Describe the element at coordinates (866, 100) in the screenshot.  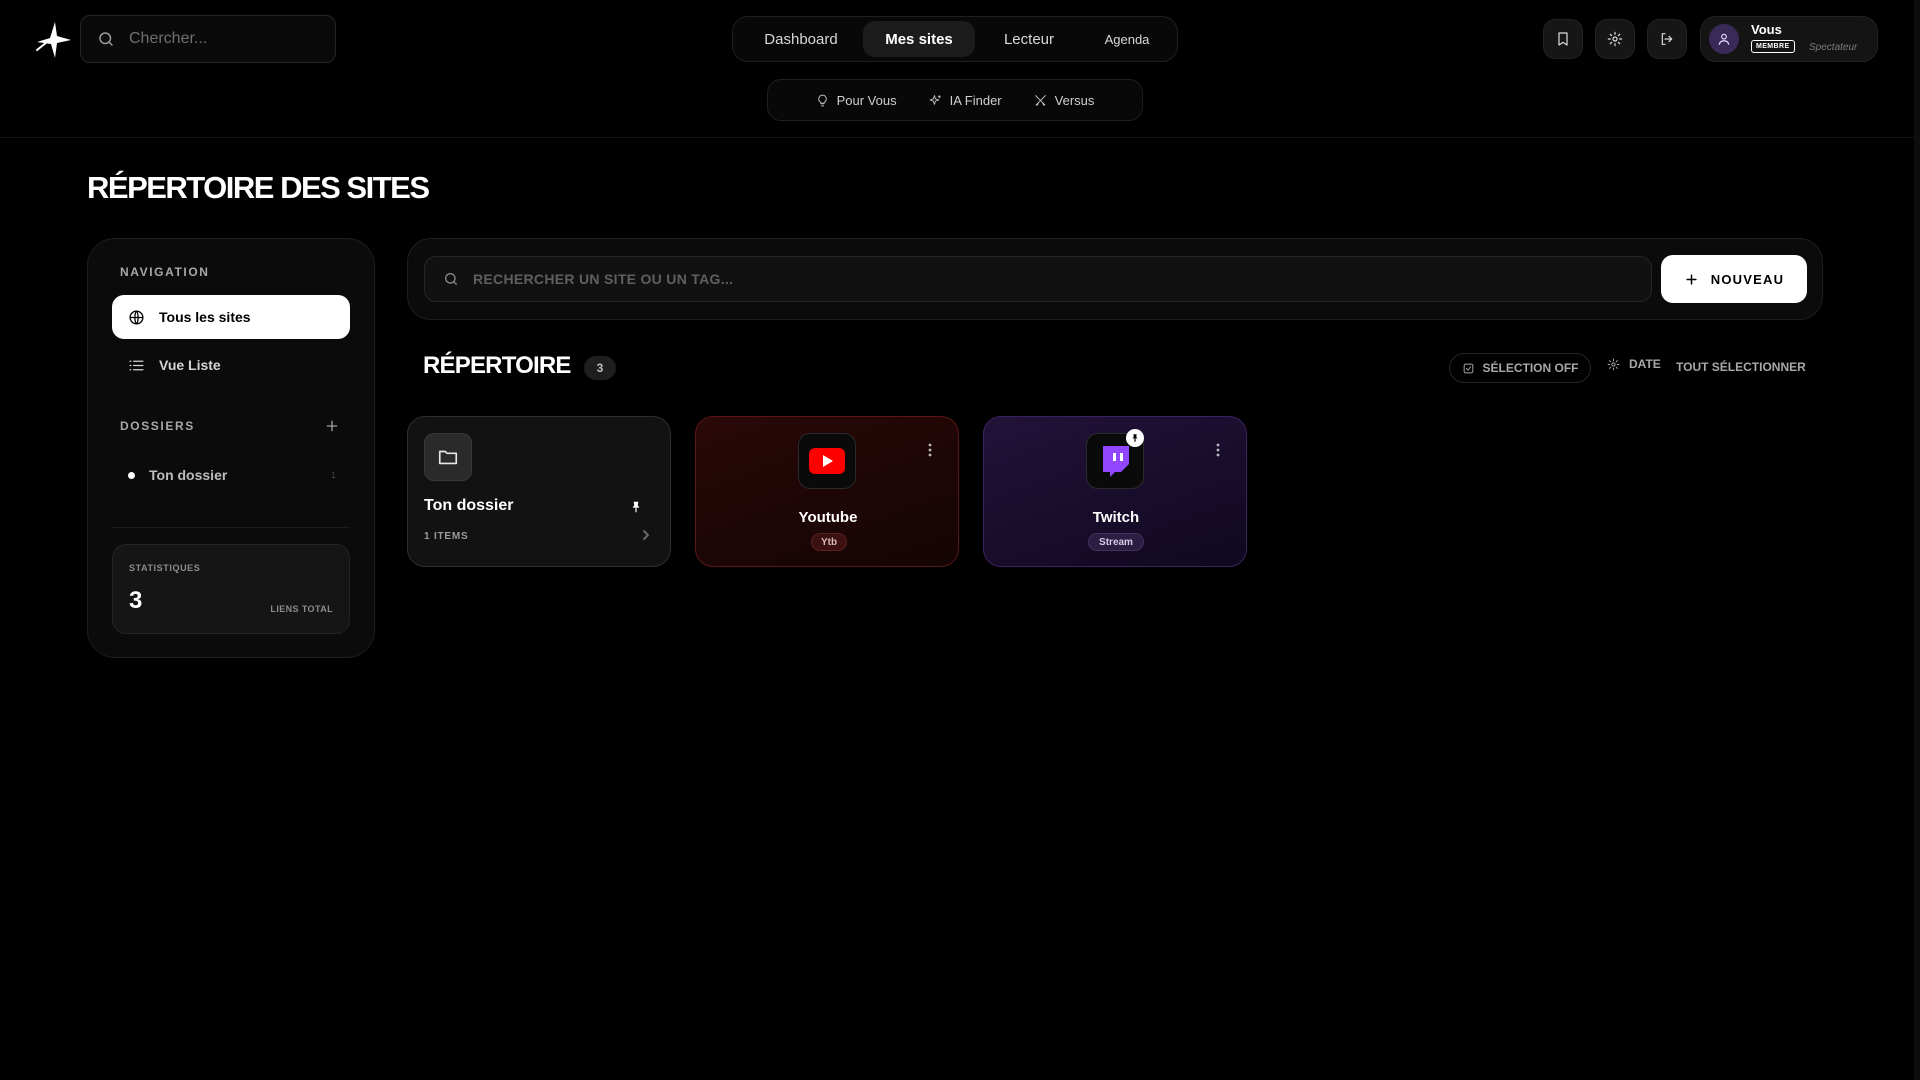
I see `subtab-label: Pour Vous` at that location.